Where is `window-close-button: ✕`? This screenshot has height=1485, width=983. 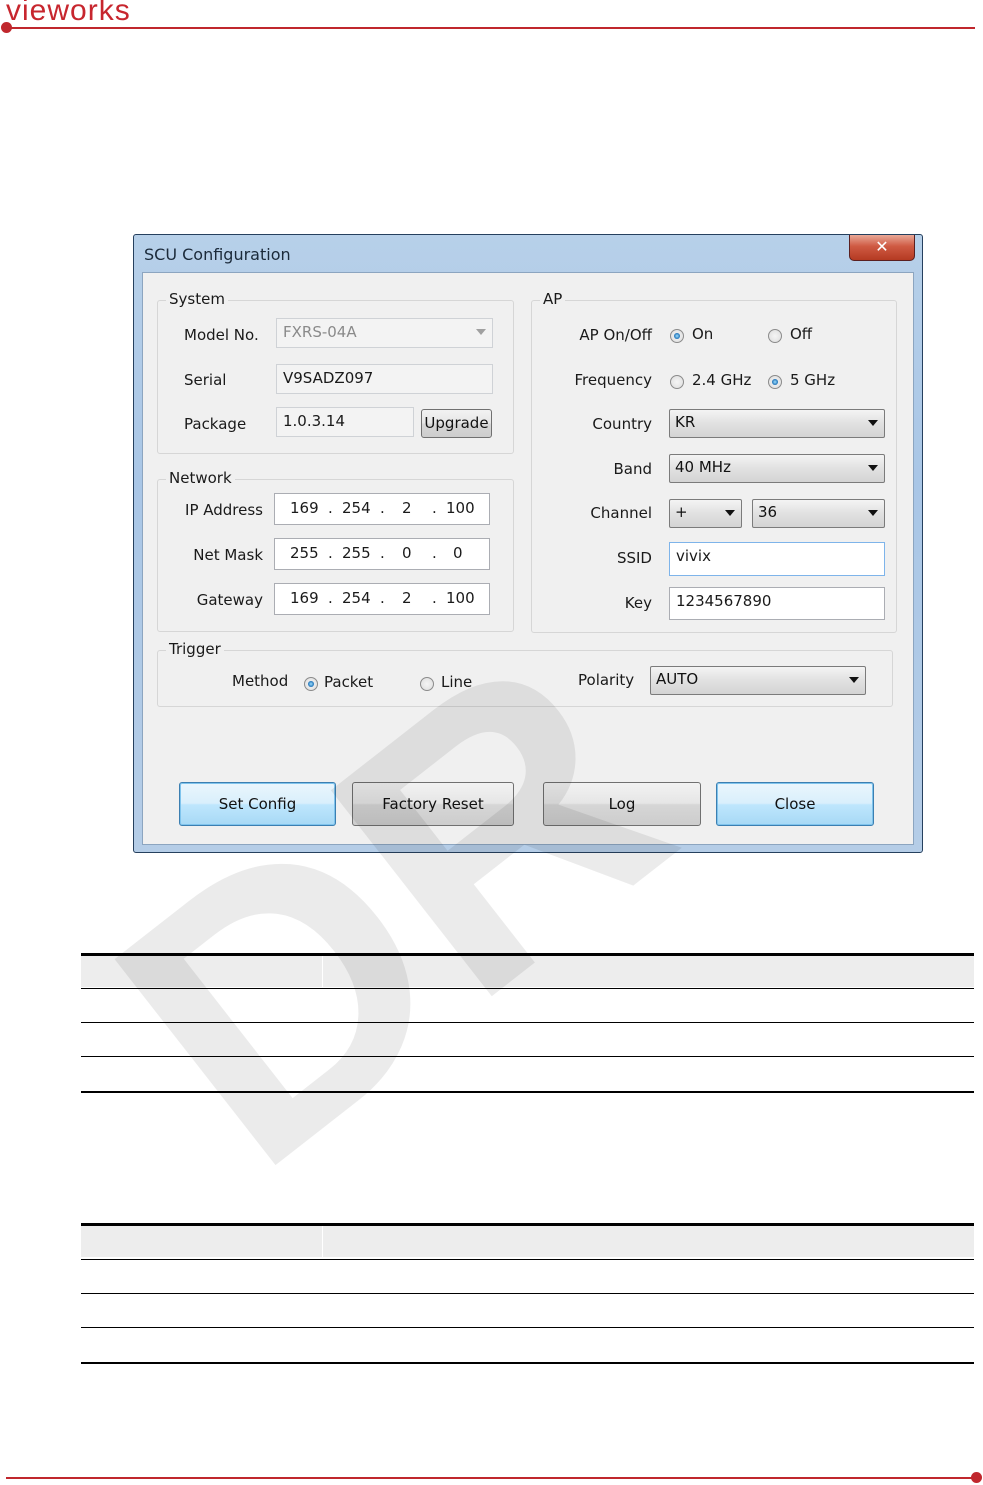 window-close-button: ✕ is located at coordinates (882, 248).